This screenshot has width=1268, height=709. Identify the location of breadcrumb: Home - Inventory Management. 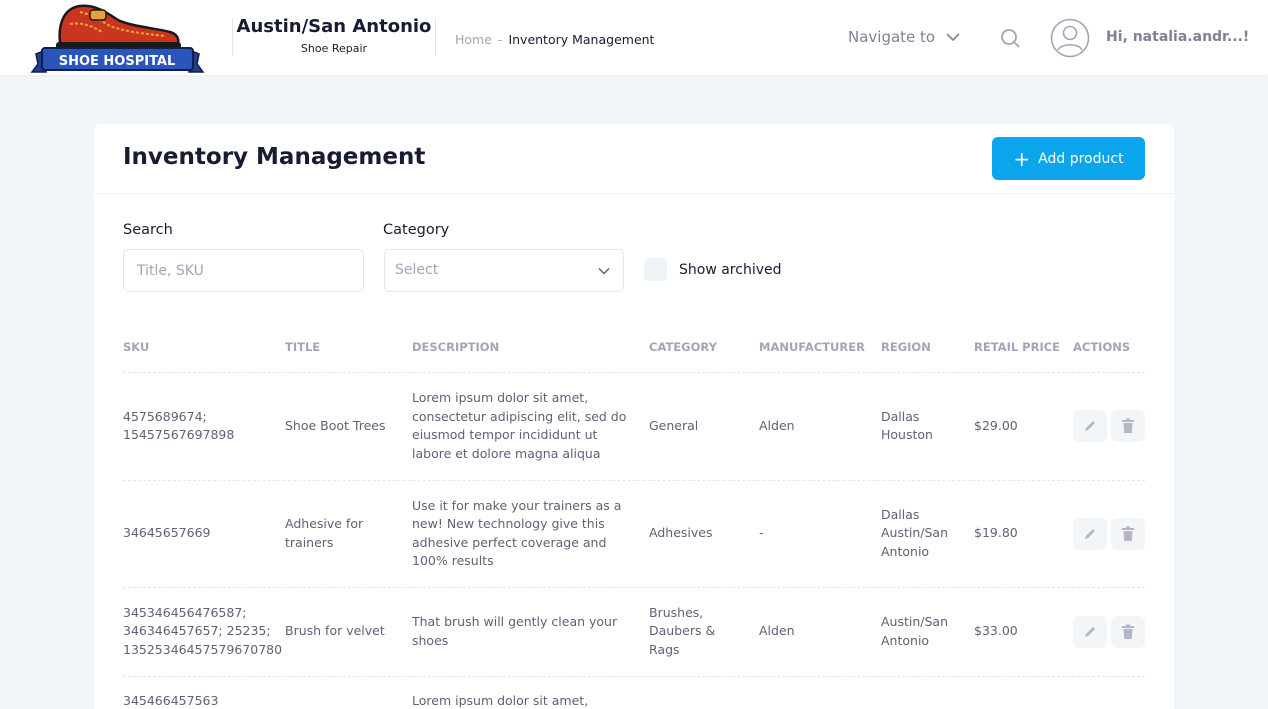
(554, 39).